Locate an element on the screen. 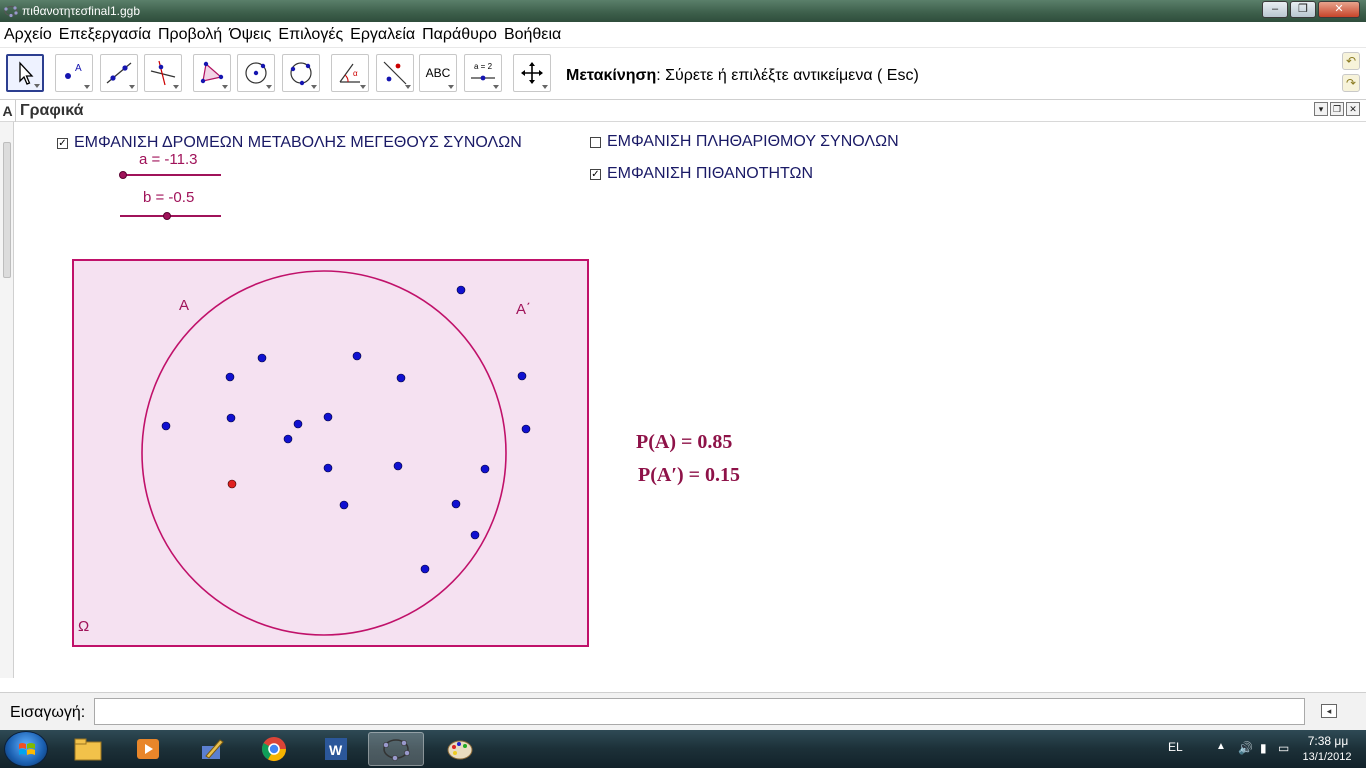  input-field is located at coordinates (699, 711).